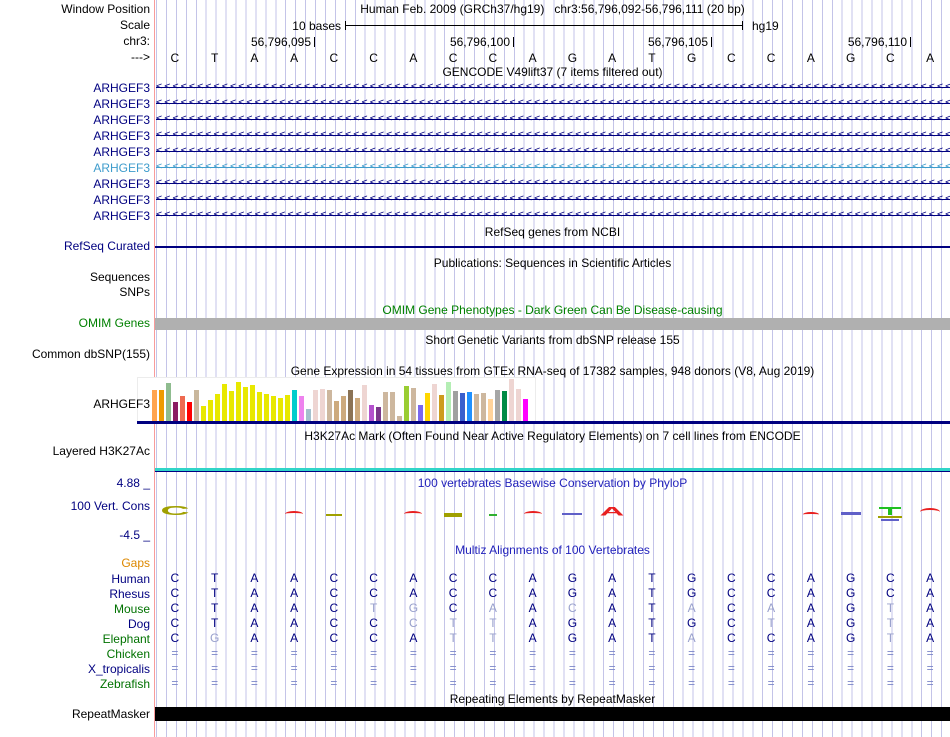 The image size is (950, 737). What do you see at coordinates (552, 714) in the screenshot?
I see `repeatmasker-bar` at bounding box center [552, 714].